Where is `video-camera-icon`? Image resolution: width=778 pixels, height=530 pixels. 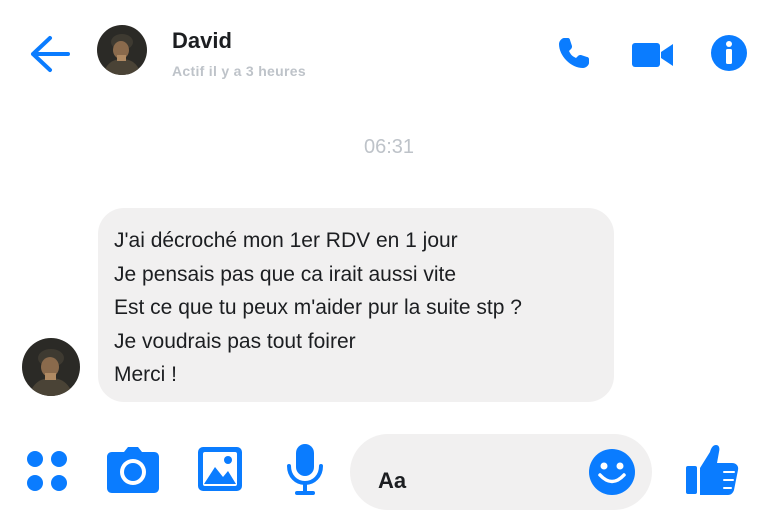
video-camera-icon is located at coordinates (652, 55).